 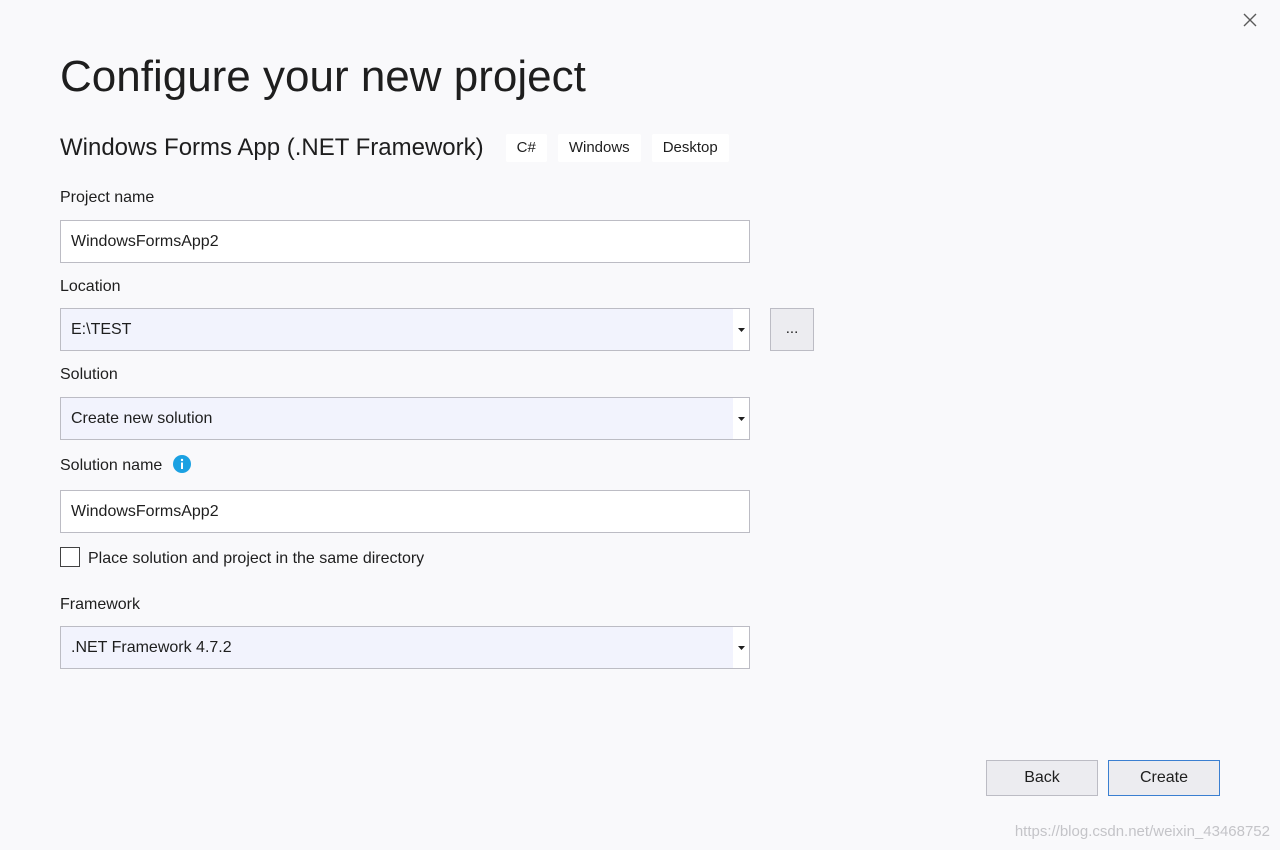 I want to click on close-button, so click(x=1250, y=20).